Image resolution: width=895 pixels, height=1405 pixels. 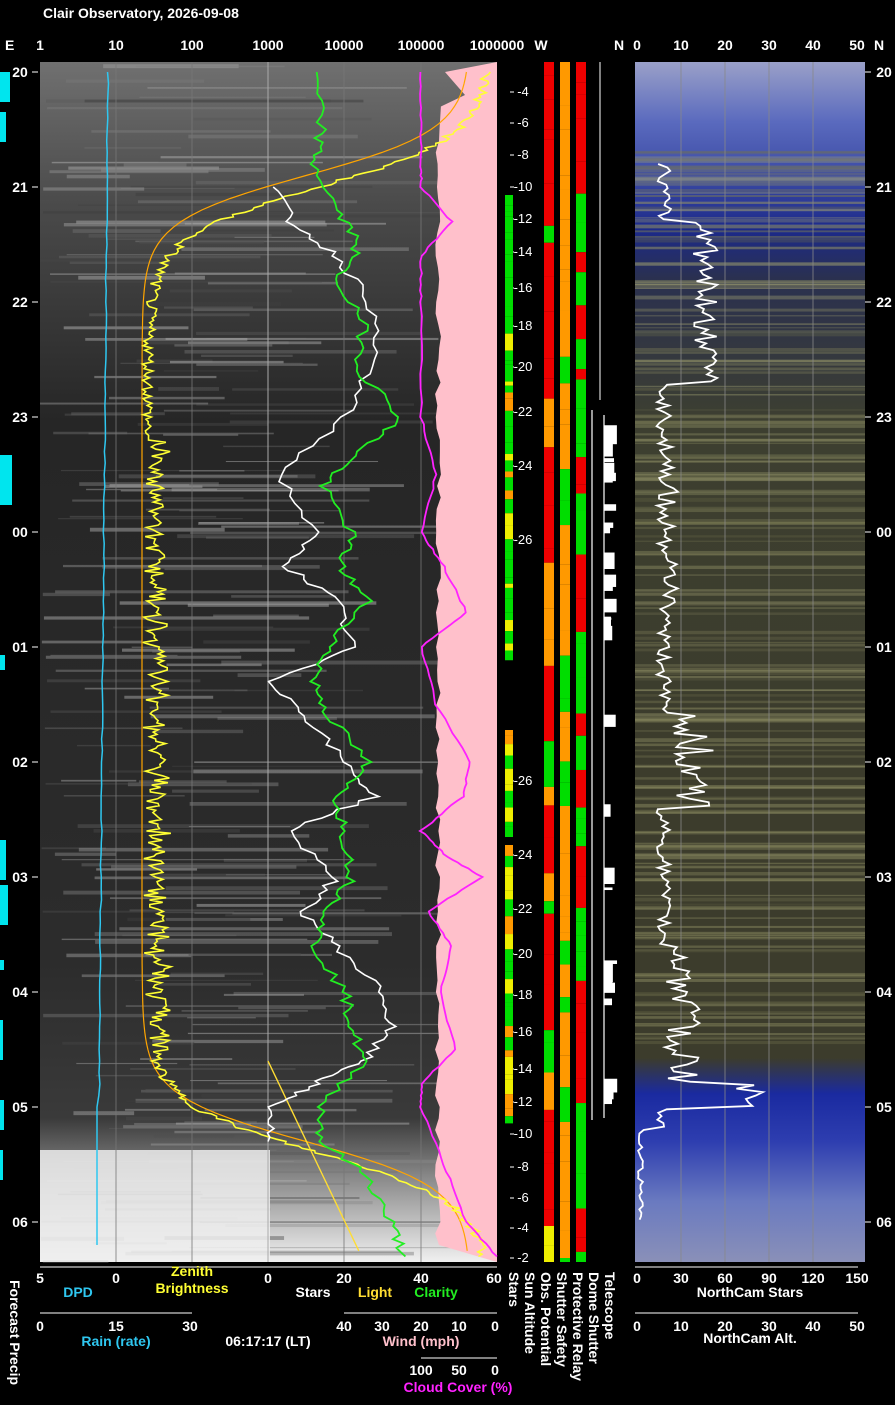 I want to click on sun-altitude-label: -10, so click(x=523, y=186).